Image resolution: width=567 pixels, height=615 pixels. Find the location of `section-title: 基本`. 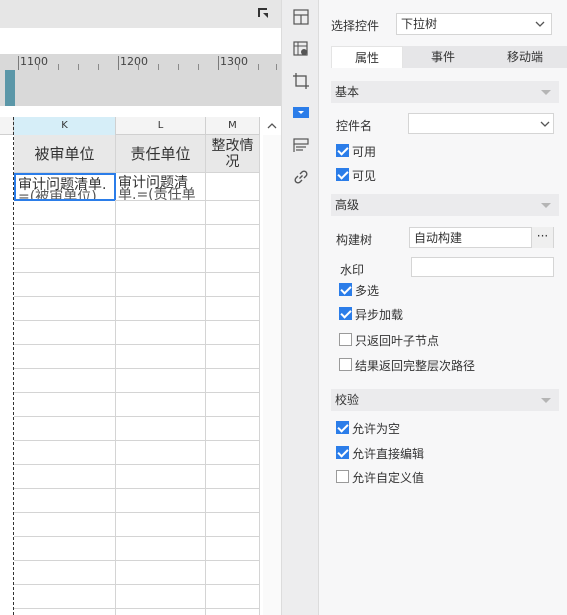

section-title: 基本 is located at coordinates (347, 92).